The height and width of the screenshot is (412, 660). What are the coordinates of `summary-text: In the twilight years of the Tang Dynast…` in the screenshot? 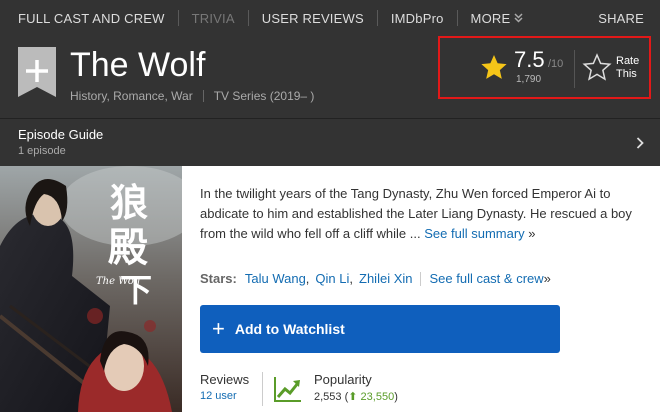 It's located at (416, 213).